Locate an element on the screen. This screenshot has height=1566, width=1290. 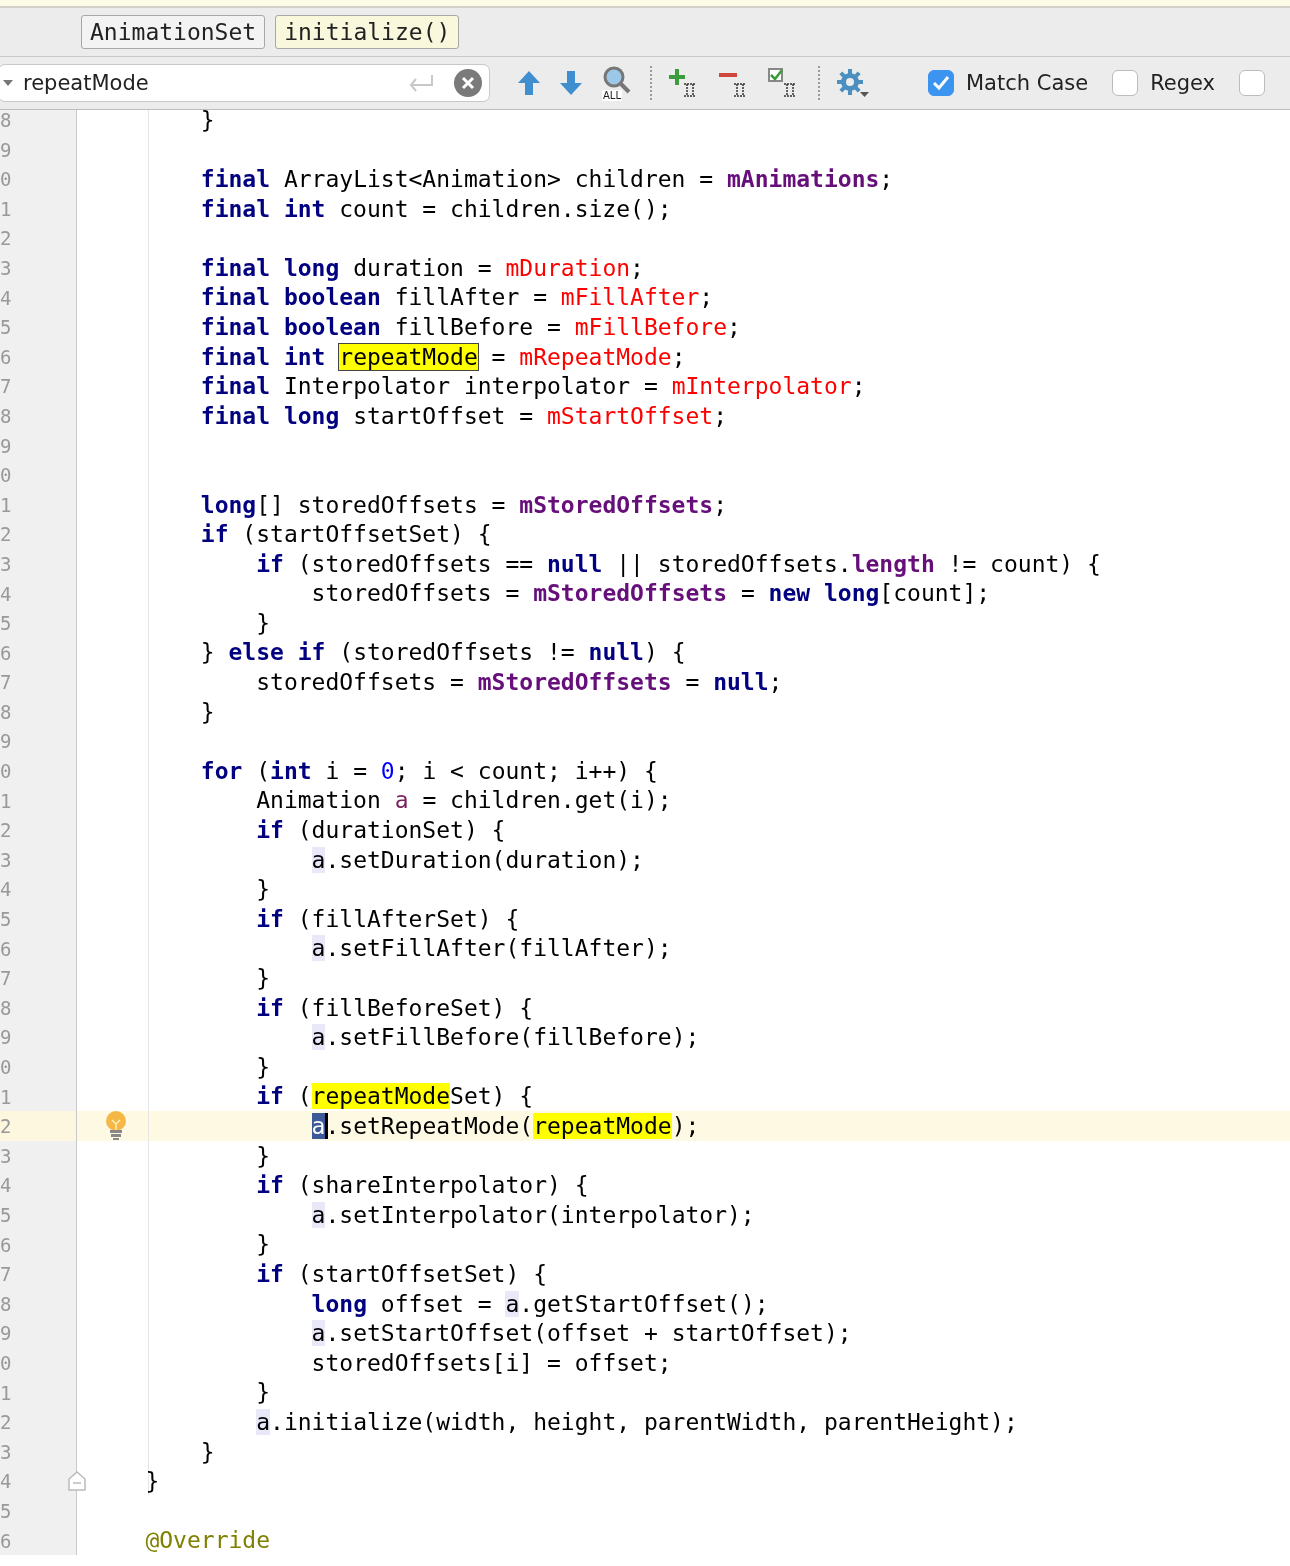
arrow-up-icon is located at coordinates (529, 83).